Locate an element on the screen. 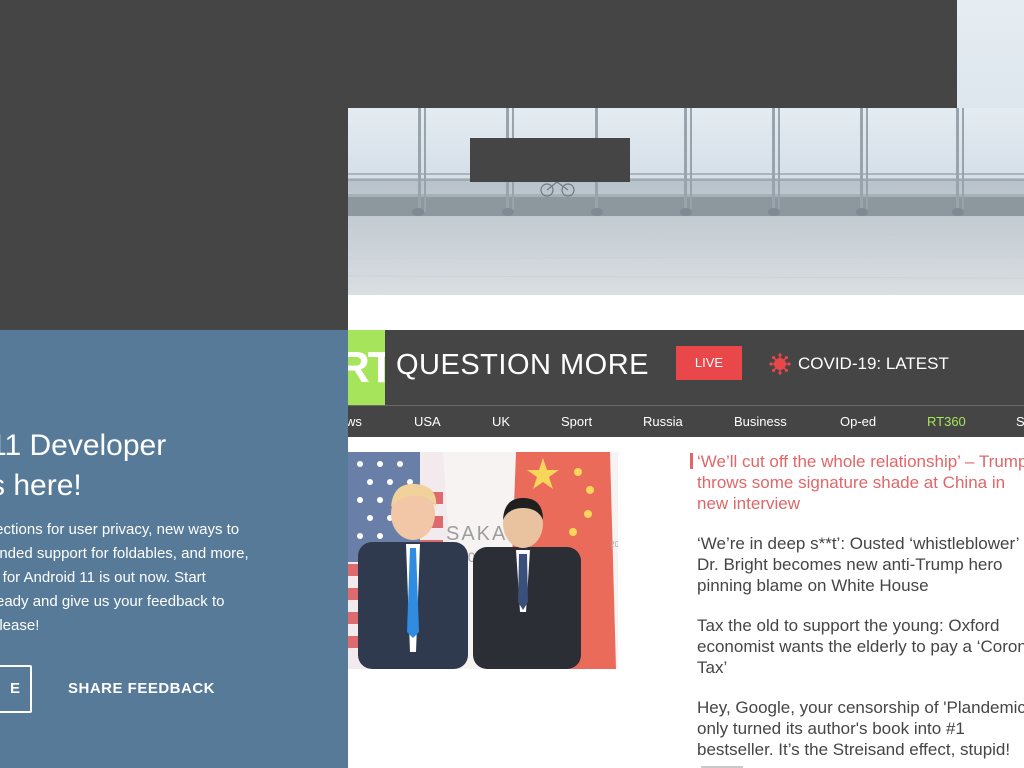  banner-primary-button: E is located at coordinates (16, 689).